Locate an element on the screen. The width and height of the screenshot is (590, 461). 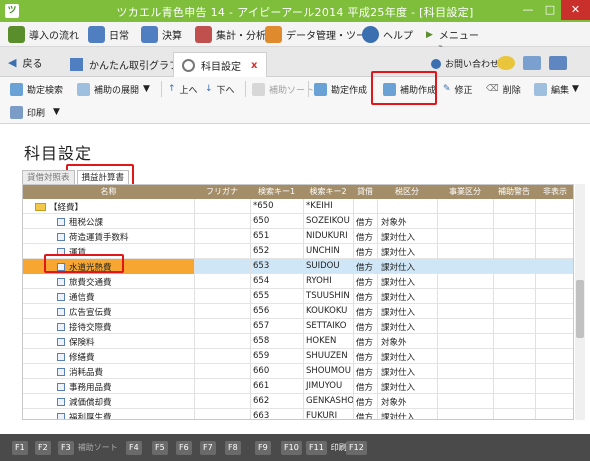
account-name: 接待交際費 is located at coordinates (84, 327).